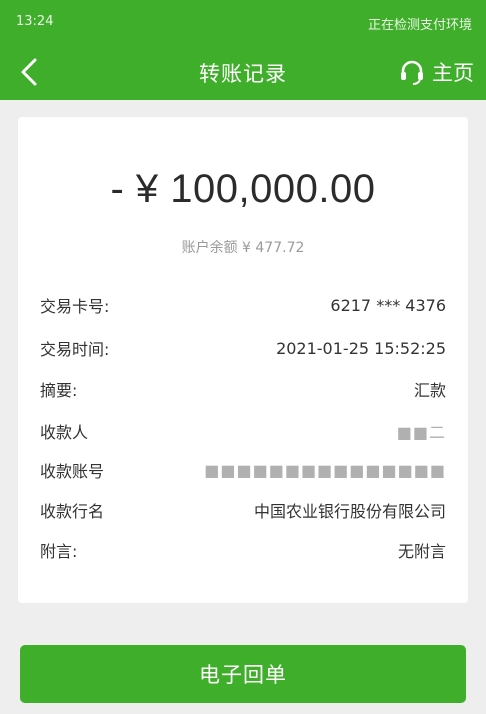 The height and width of the screenshot is (714, 486). I want to click on transfer-amount: - ¥ 100,000.00, so click(243, 189).